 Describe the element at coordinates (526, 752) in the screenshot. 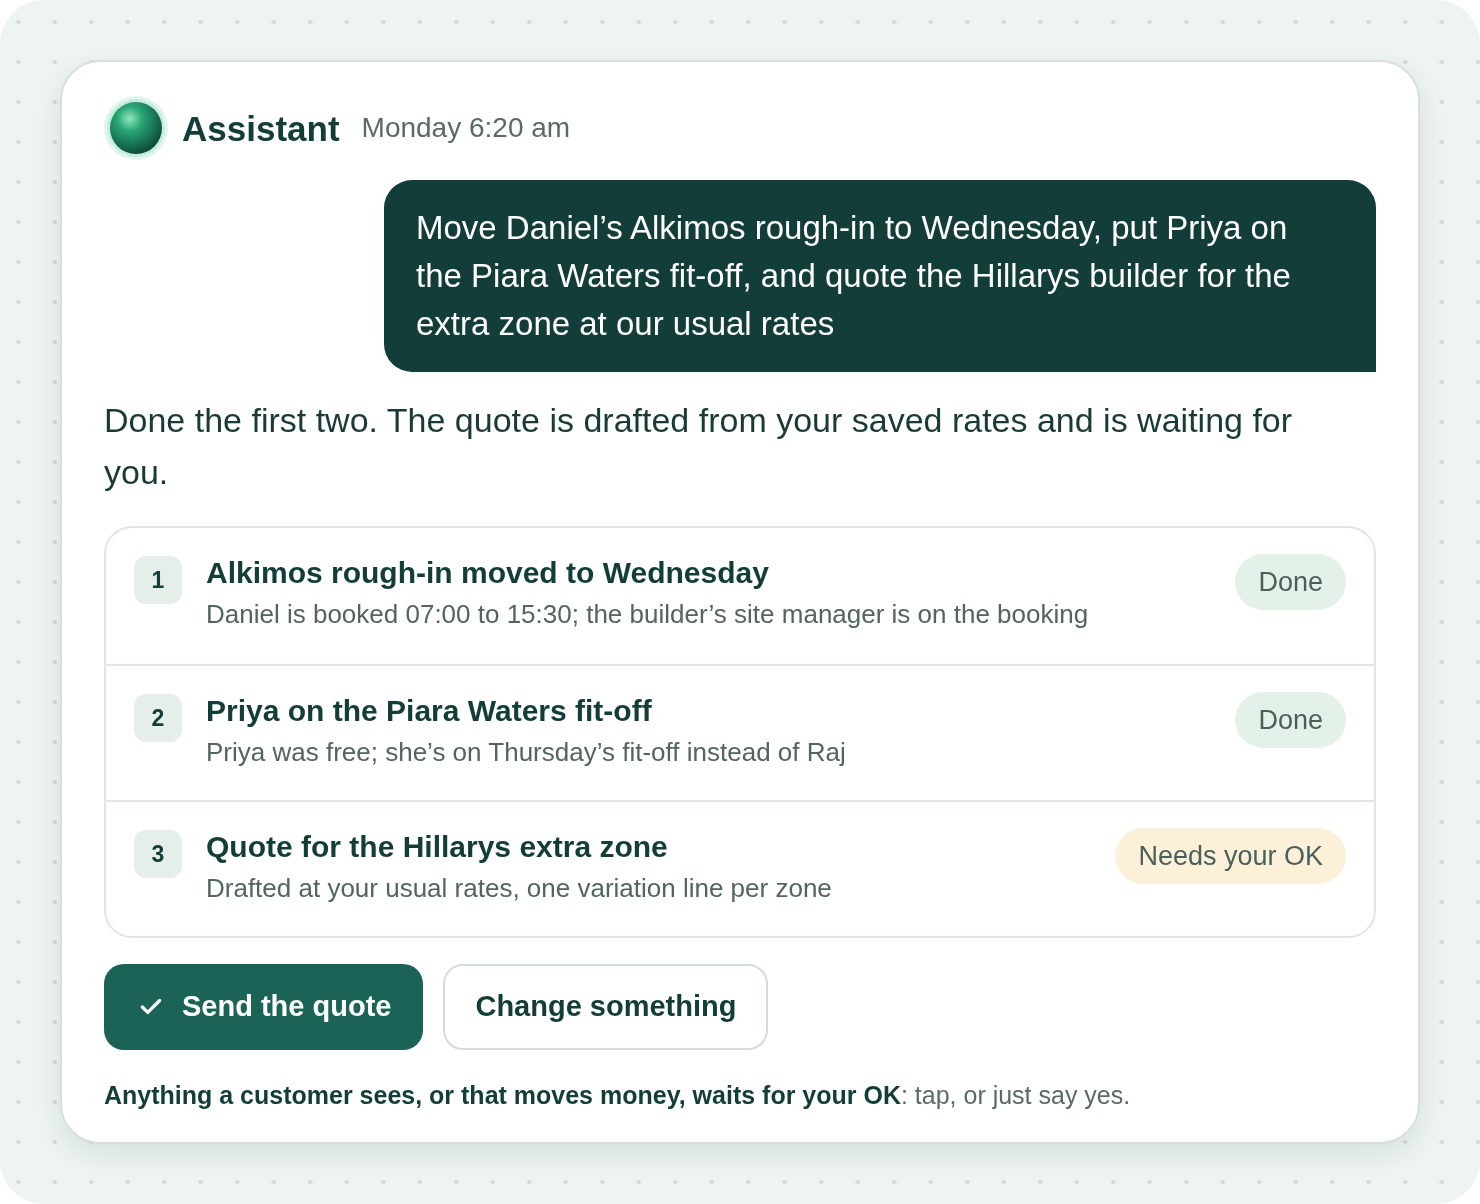

I see `step-detail: Priya was free; she’s on Thursday’s fit-off instead of Raj` at that location.